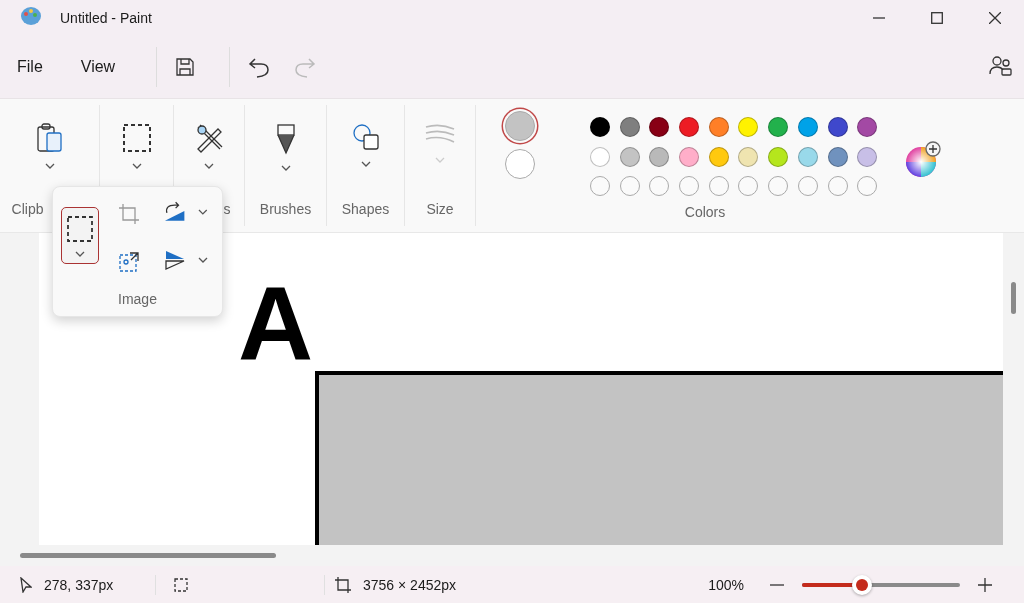  I want to click on plus-icon, so click(985, 584).